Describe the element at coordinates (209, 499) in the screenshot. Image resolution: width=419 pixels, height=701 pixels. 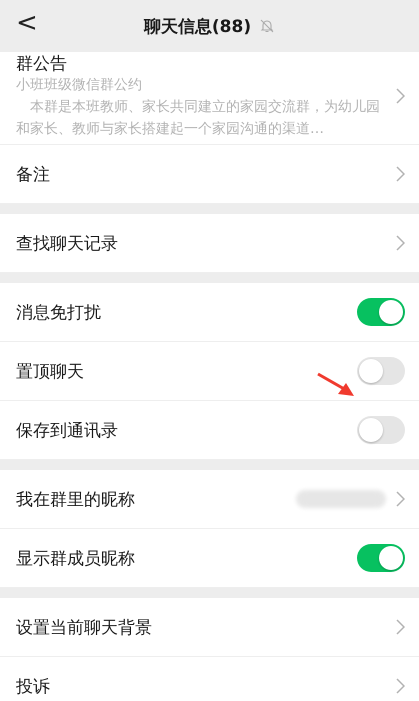
I see `settings-row: 我在群里的昵称` at that location.